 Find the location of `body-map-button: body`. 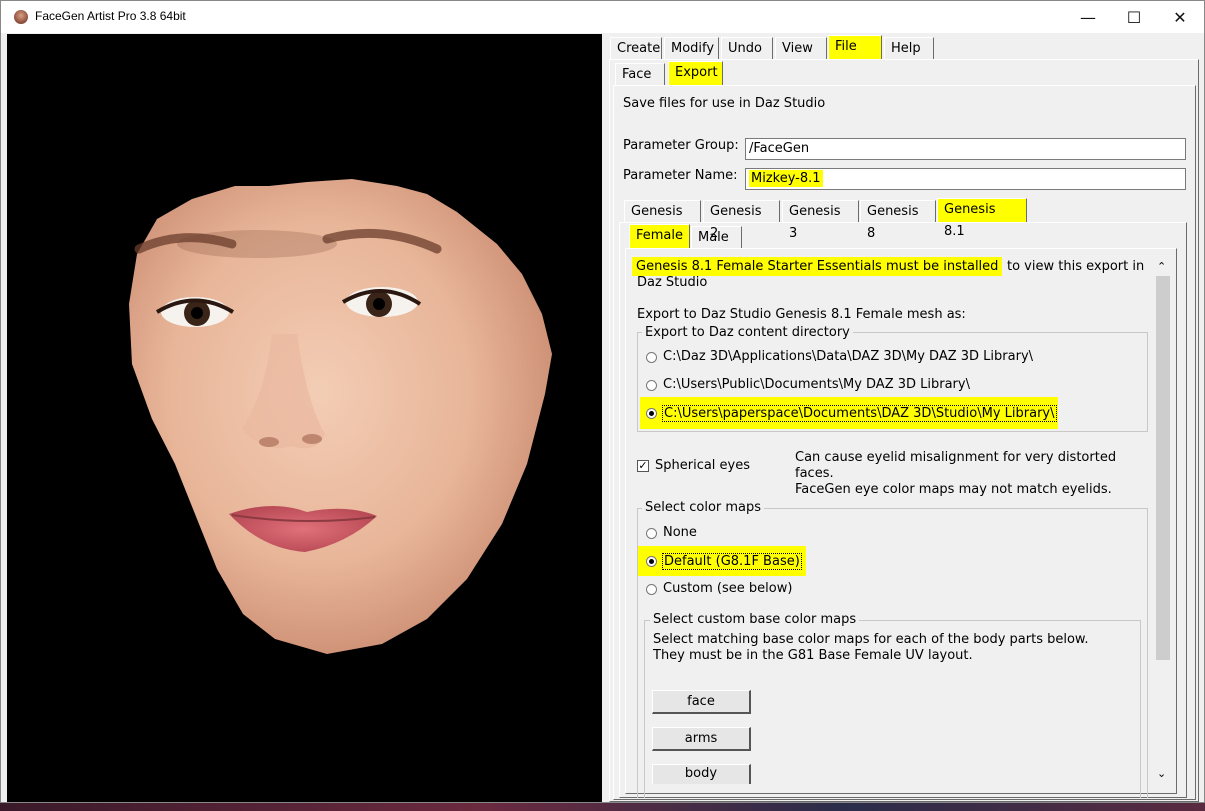

body-map-button: body is located at coordinates (701, 774).